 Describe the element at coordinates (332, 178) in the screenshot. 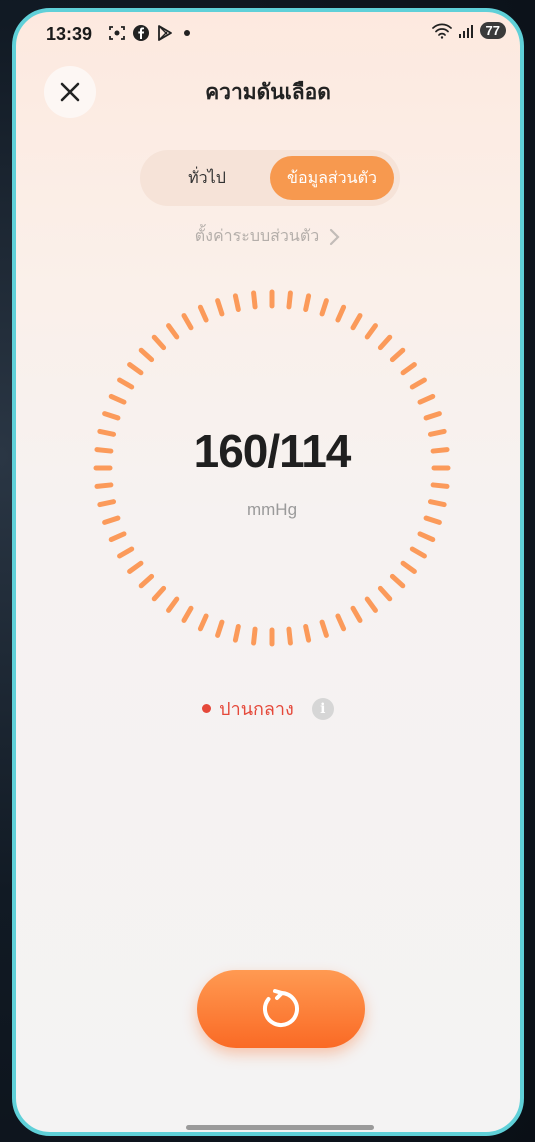

I see `tab-personal-info: ข้อมูลส่วนตัว` at that location.